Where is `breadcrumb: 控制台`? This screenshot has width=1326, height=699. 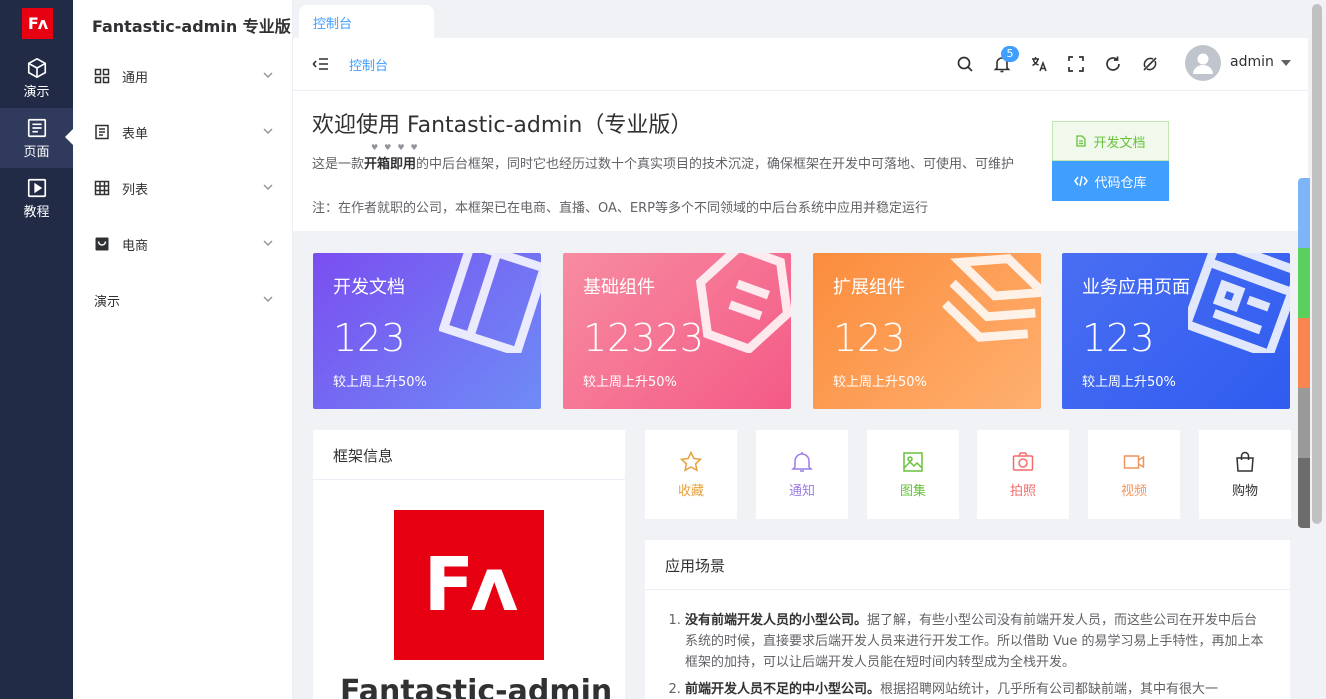
breadcrumb: 控制台 is located at coordinates (368, 64).